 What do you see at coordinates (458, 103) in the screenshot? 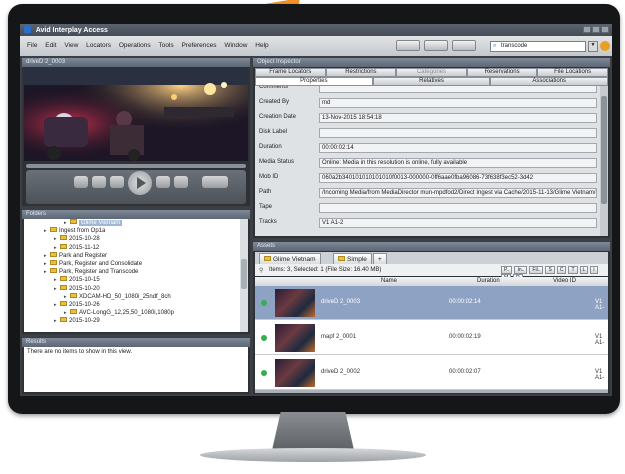
I see `property-value: md` at bounding box center [458, 103].